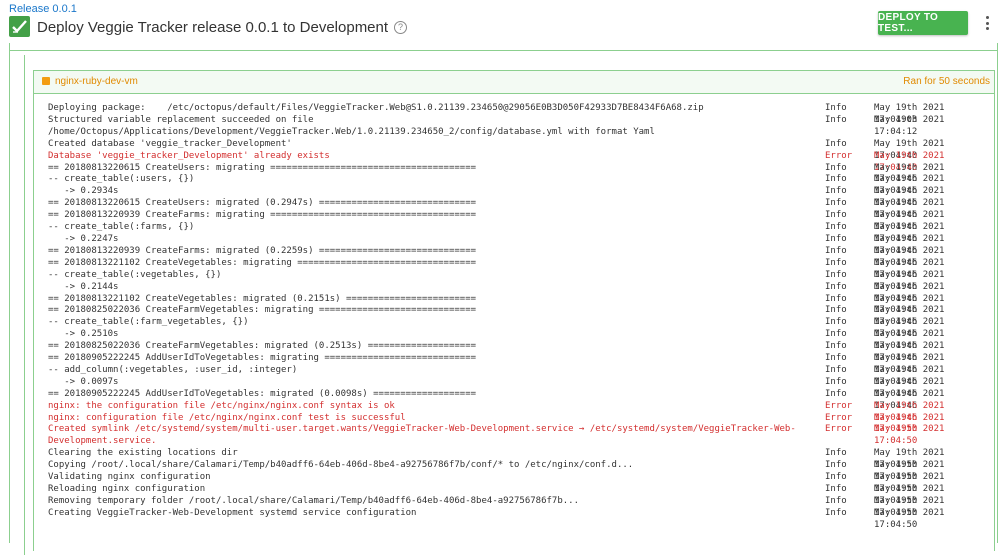 The image size is (1000, 555). I want to click on target-header: nginx-ruby-dev-vm Ran for 50 seconds, so click(514, 82).